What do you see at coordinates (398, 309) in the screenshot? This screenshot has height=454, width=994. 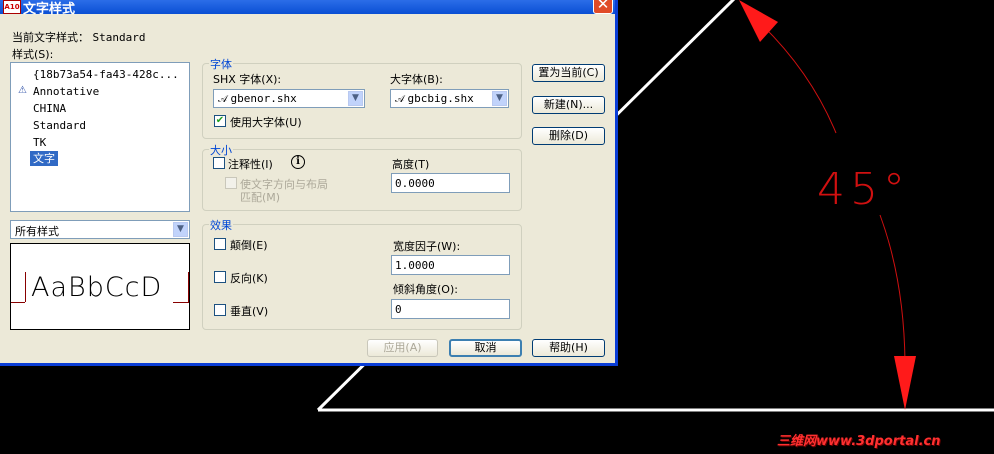 I see `oblique-angle-value: 0` at bounding box center [398, 309].